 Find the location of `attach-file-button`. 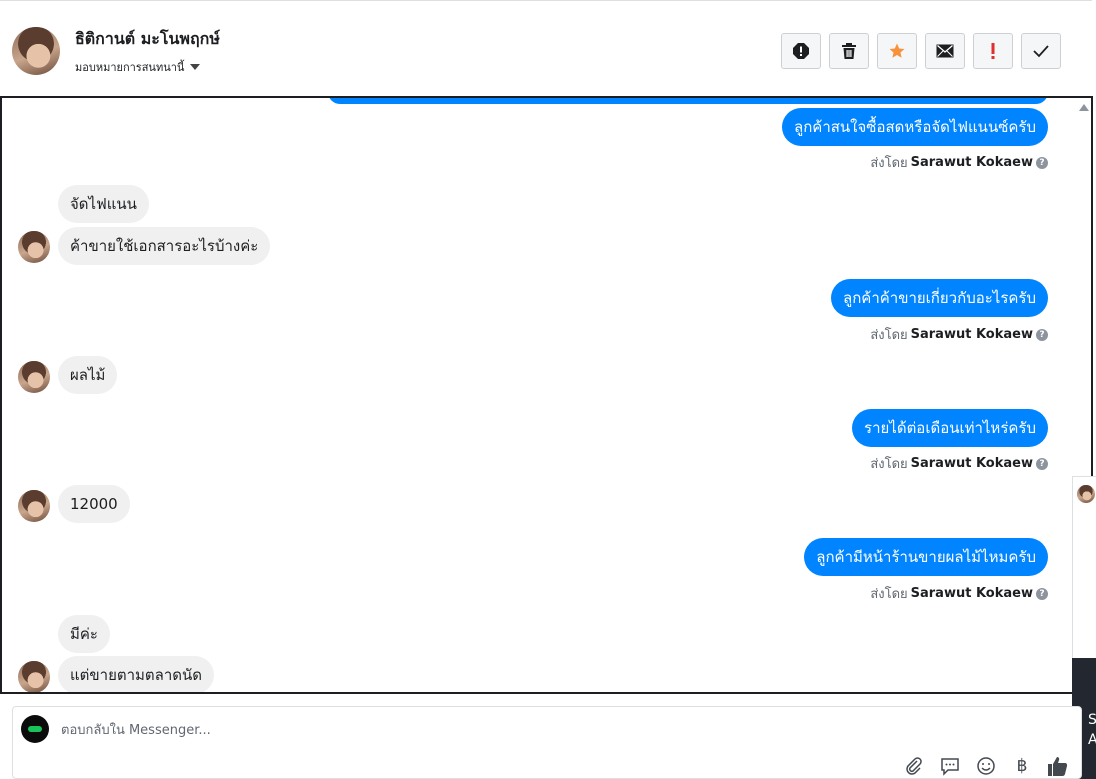

attach-file-button is located at coordinates (914, 766).